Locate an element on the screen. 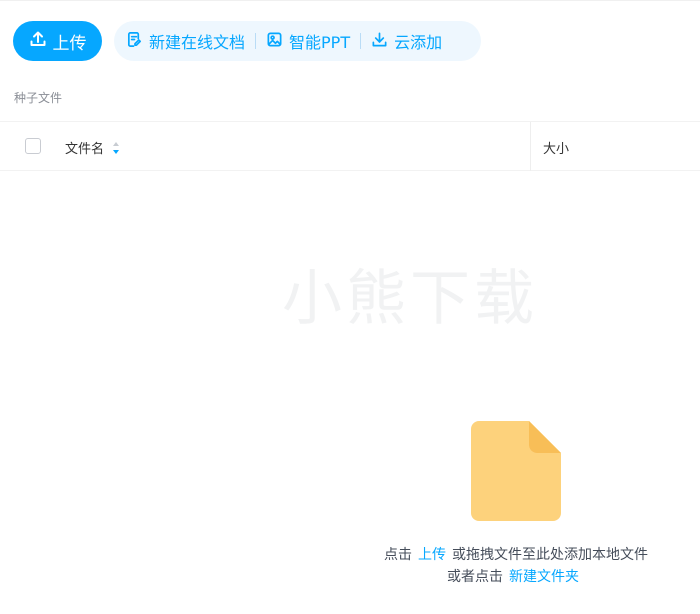  empty-state-line-1: 点击 上传 或拖拽文件至此处添加本地文件 is located at coordinates (350, 555).